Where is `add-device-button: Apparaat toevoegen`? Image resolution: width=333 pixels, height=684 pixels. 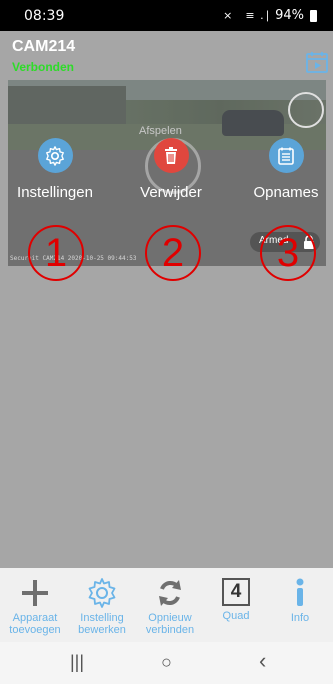
add-device-button: Apparaat toevoegen is located at coordinates (35, 605).